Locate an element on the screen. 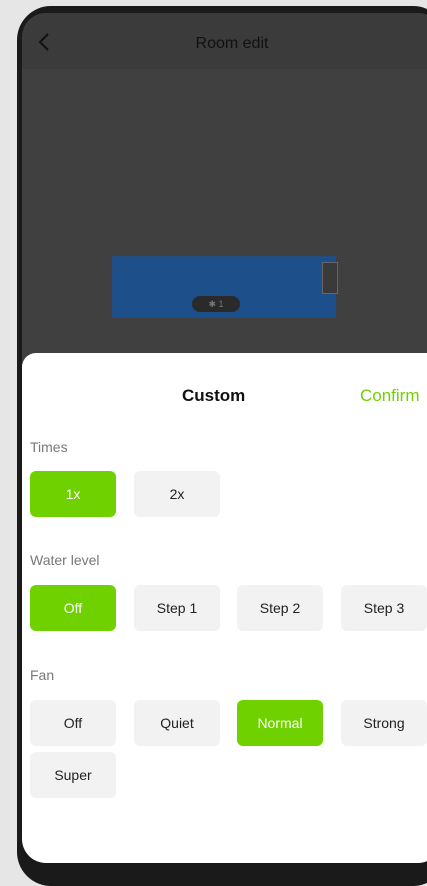 This screenshot has width=427, height=886. fan-label: Fan is located at coordinates (42, 675).